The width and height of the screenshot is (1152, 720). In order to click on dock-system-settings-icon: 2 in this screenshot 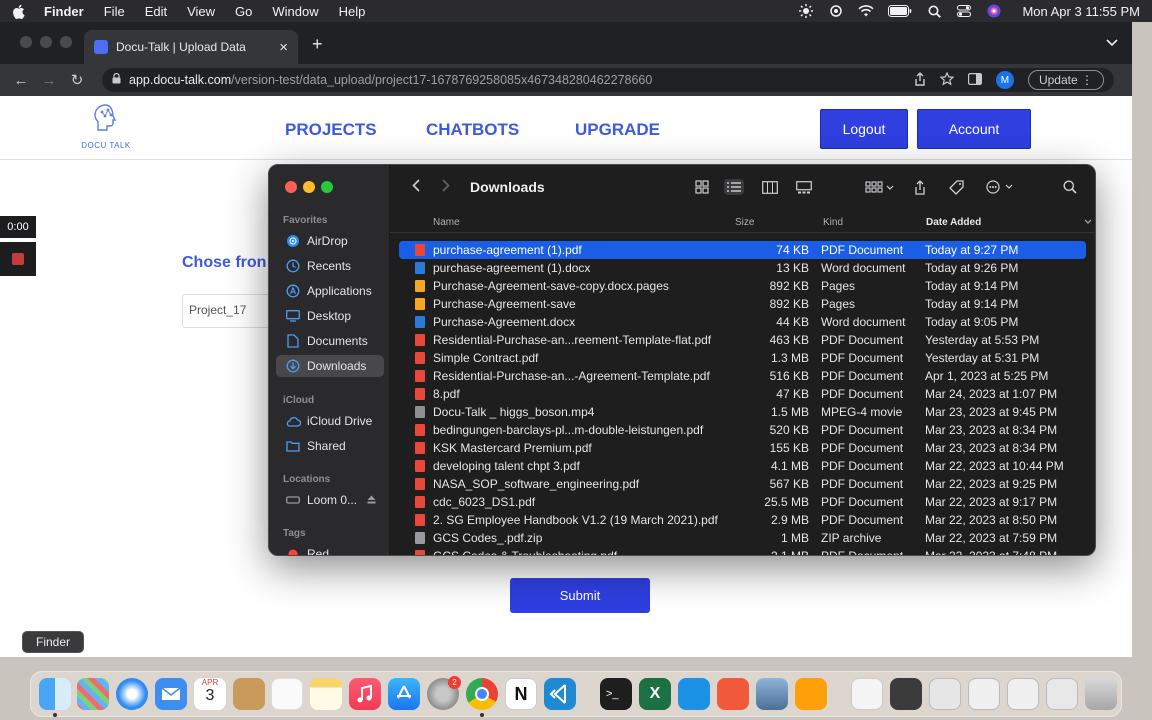, I will do `click(444, 693)`.